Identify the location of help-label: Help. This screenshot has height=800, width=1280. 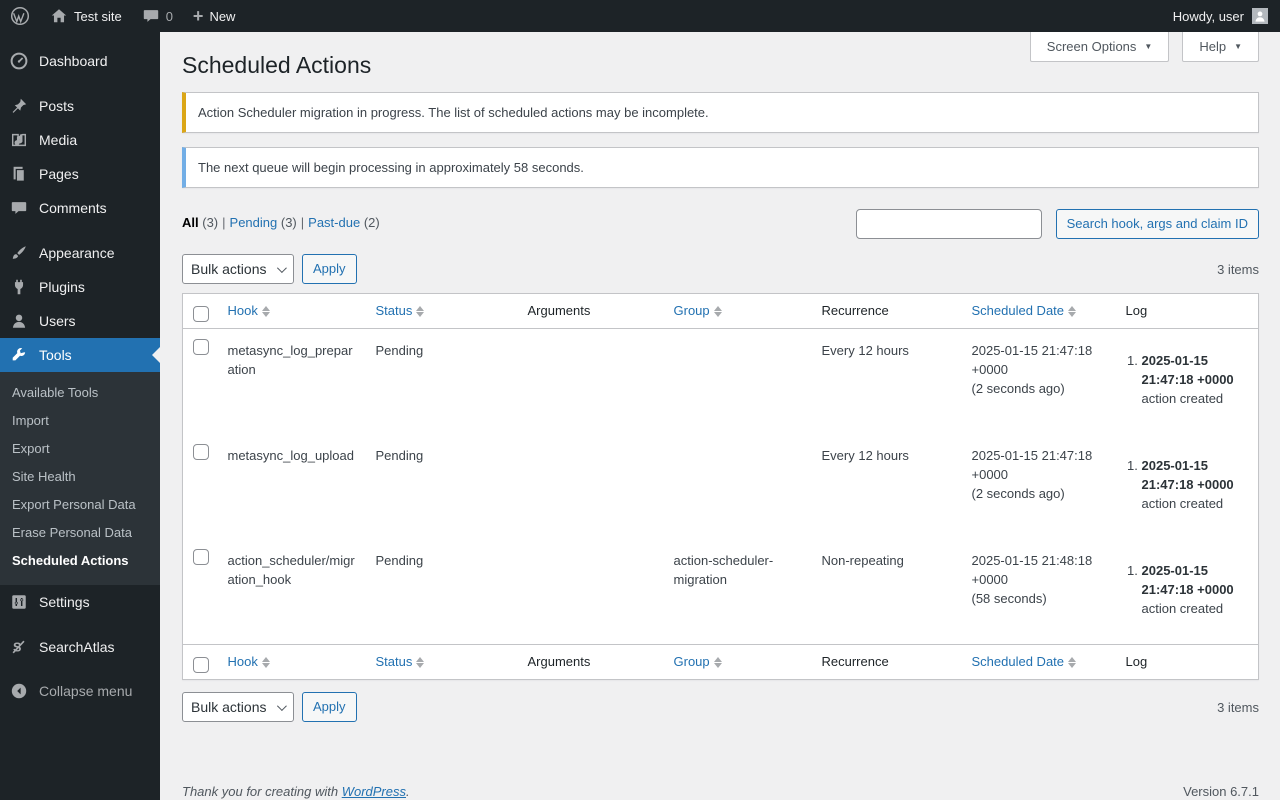
(1213, 46).